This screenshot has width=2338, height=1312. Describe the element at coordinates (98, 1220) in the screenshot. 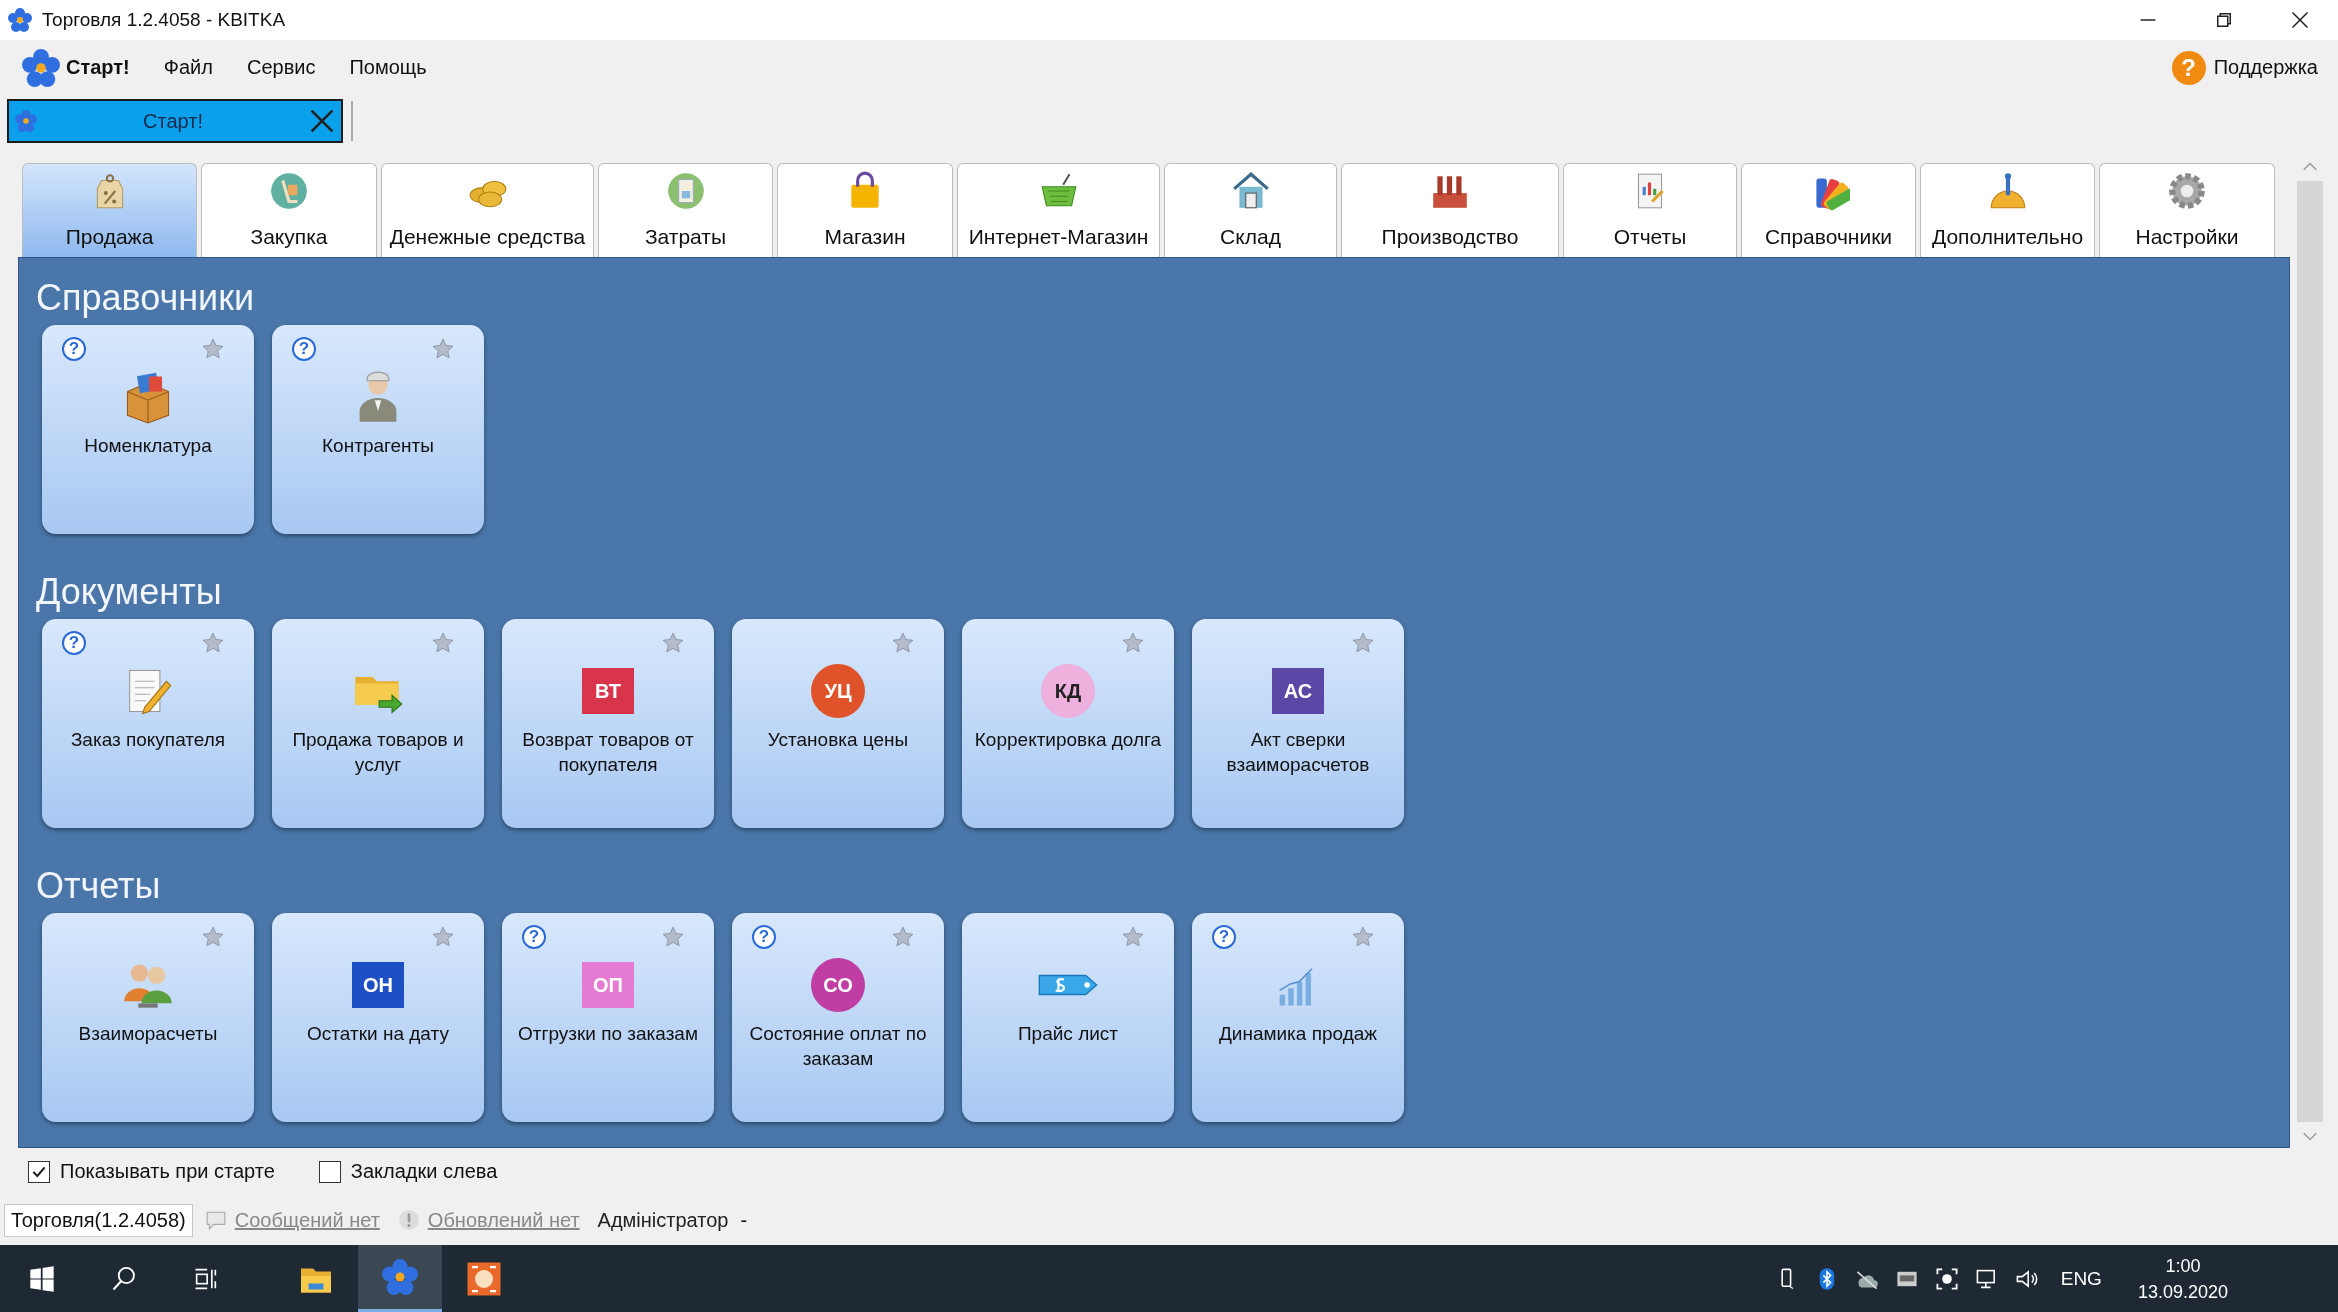

I see `version-label: Торговля(1.2.4058)` at that location.